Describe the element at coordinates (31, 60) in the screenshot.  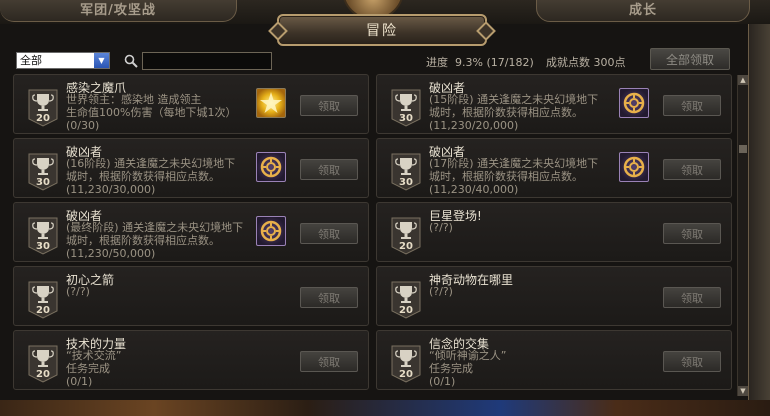
I see `category-dropdown-value: 全部` at that location.